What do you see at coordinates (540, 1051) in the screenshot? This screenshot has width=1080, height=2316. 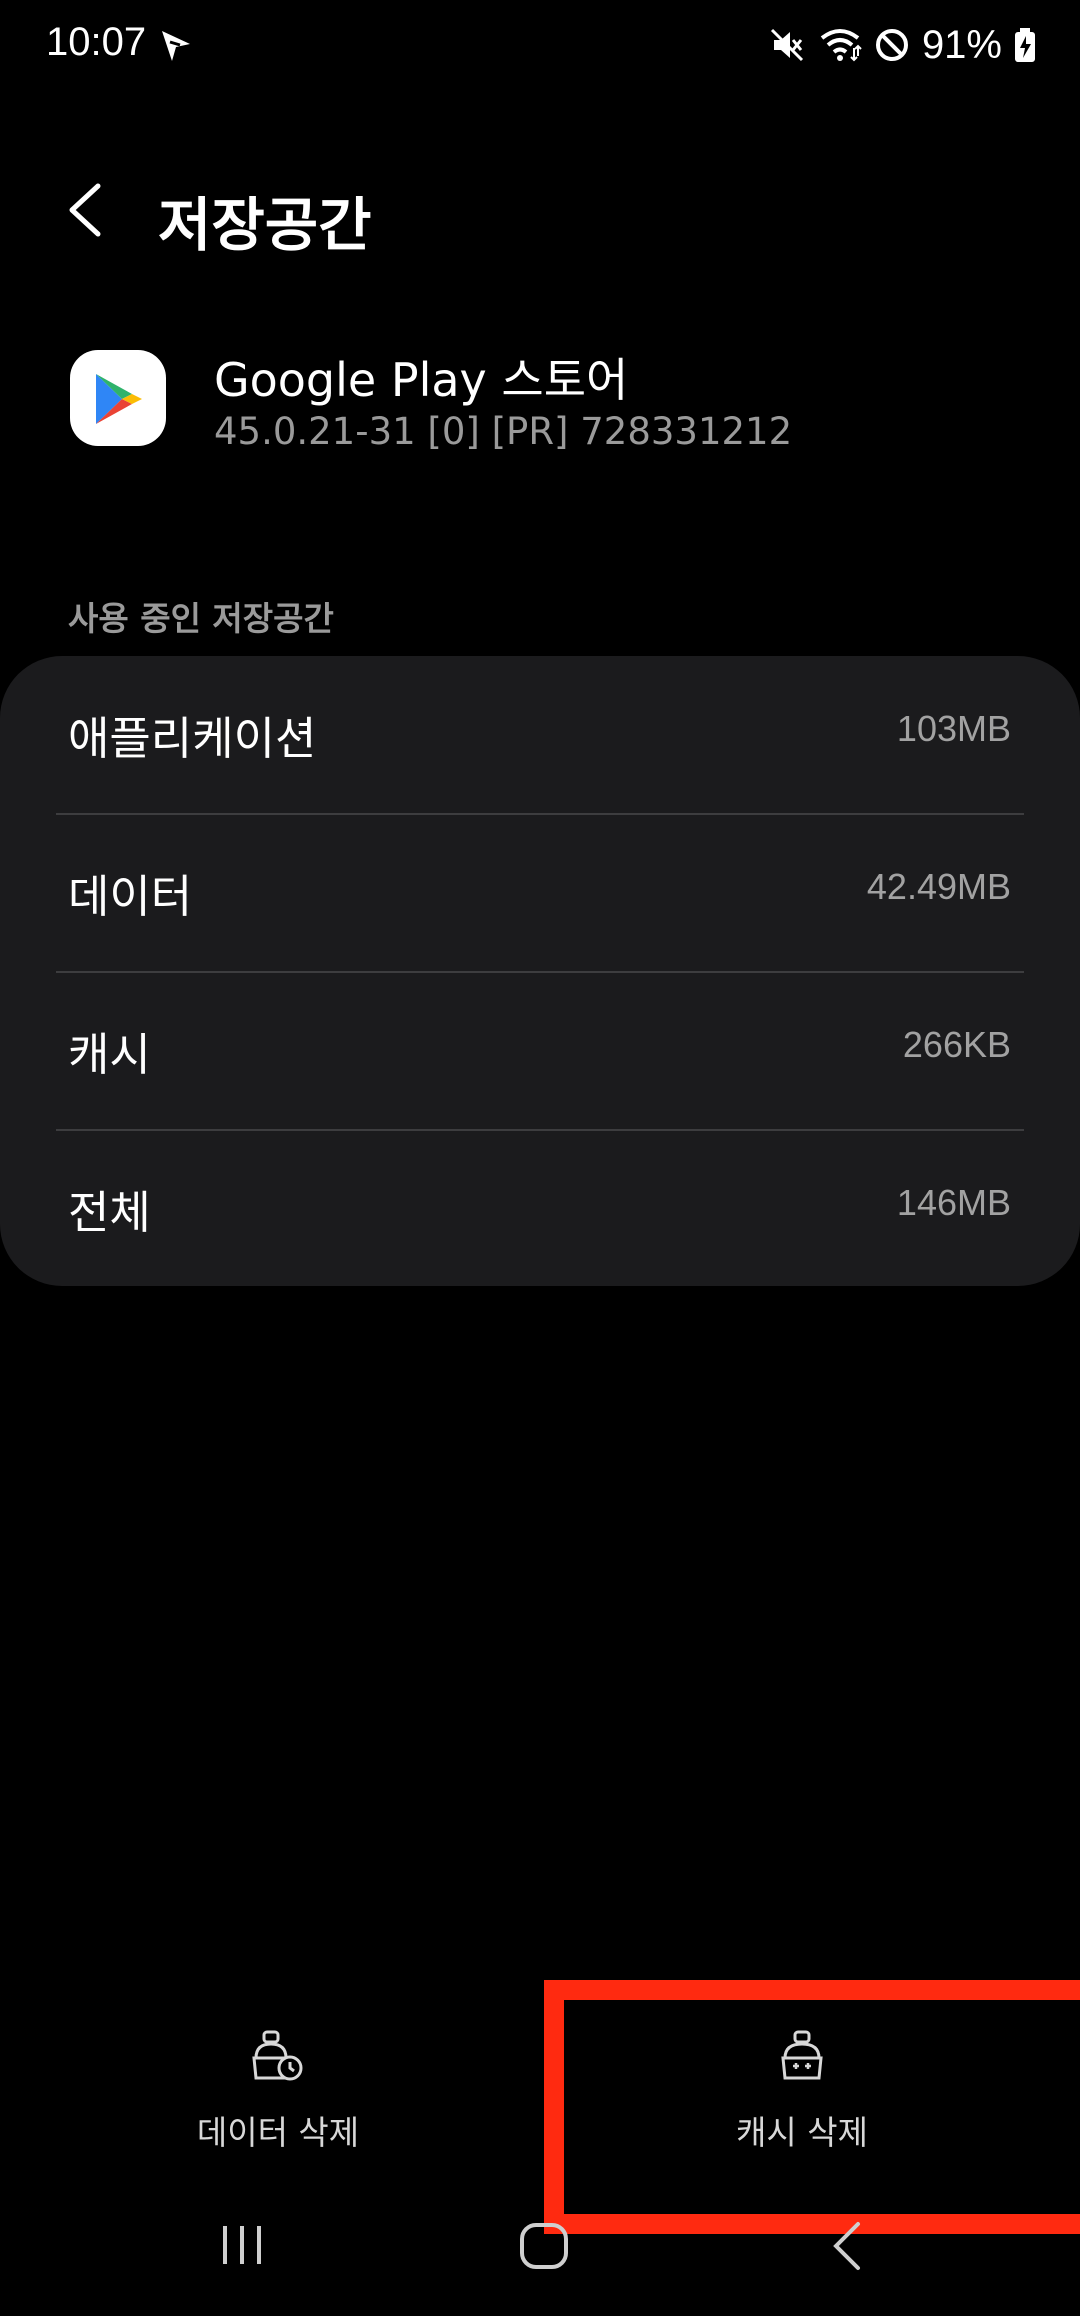 I see `storage-row-cache: 캐시 266KB` at bounding box center [540, 1051].